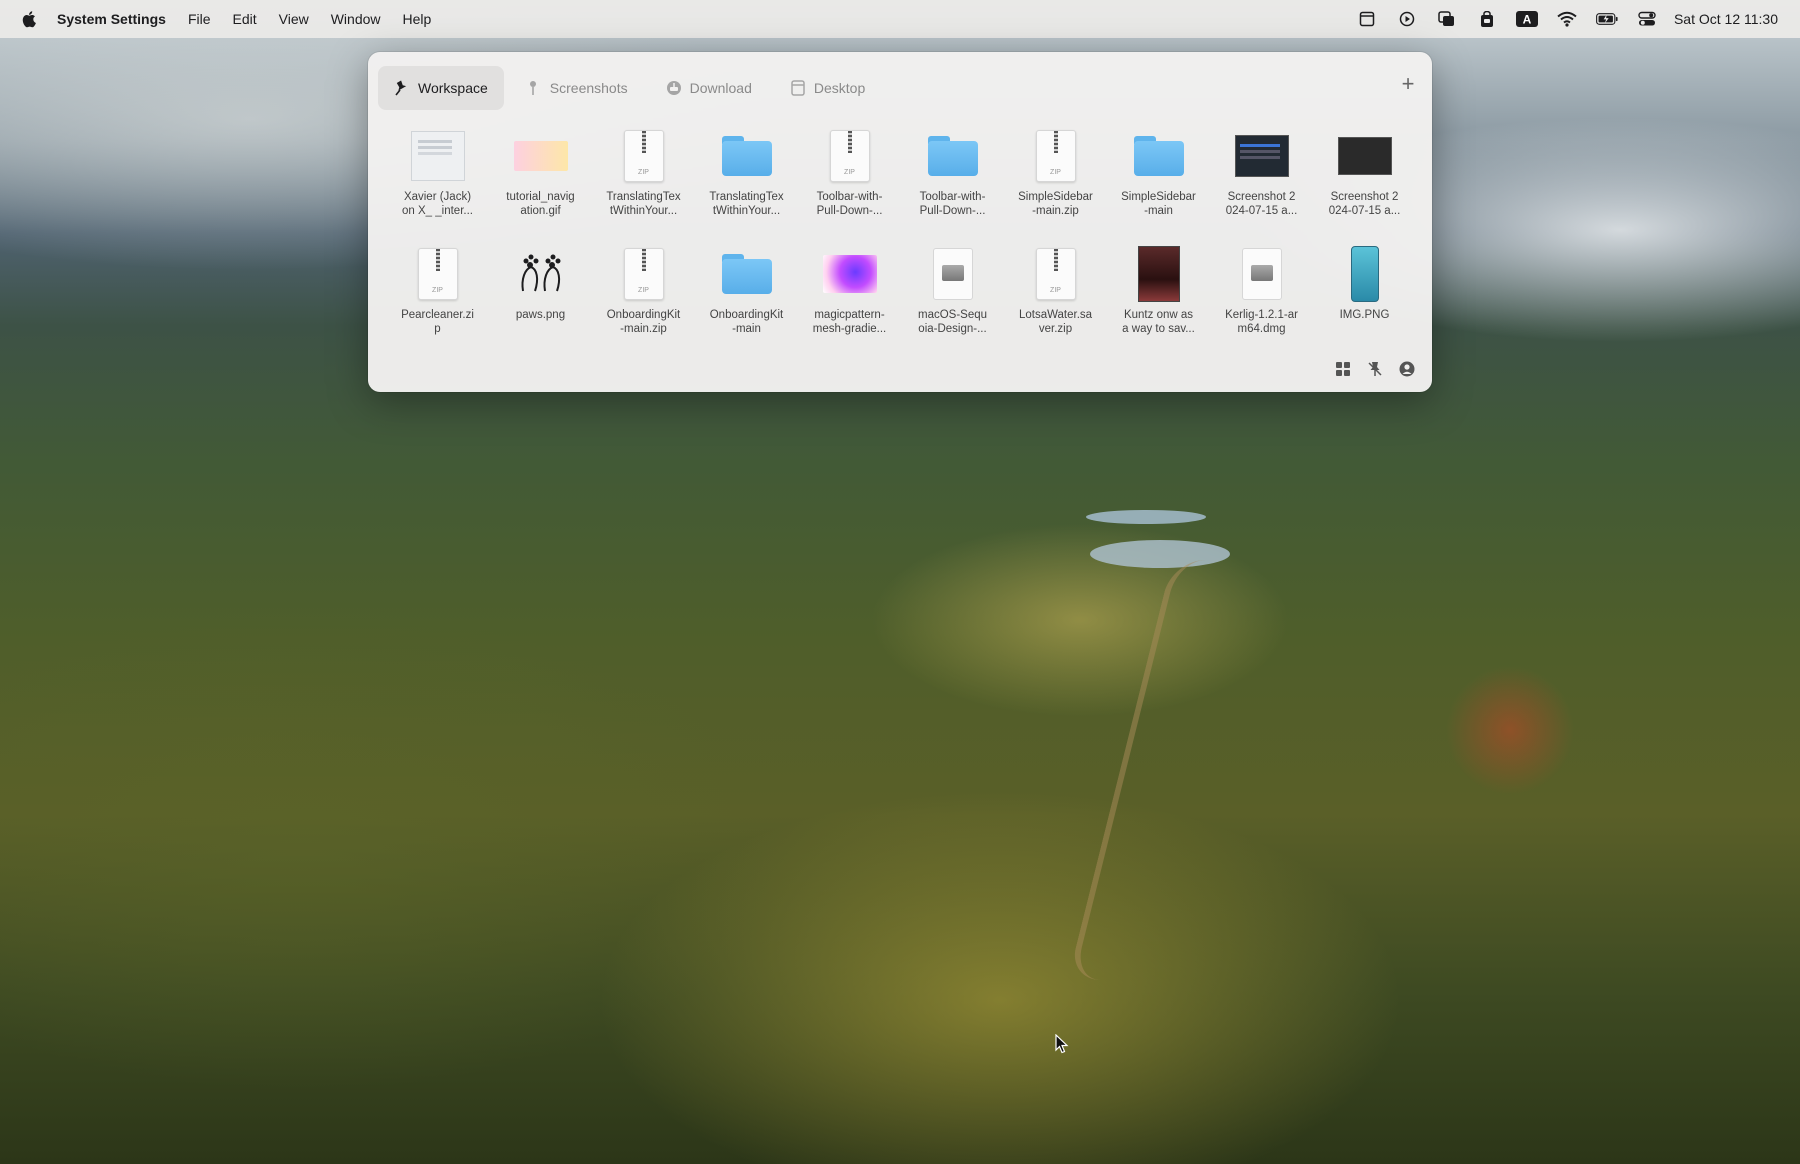 The height and width of the screenshot is (1164, 1800). Describe the element at coordinates (453, 88) in the screenshot. I see `tab-label: Workspace` at that location.